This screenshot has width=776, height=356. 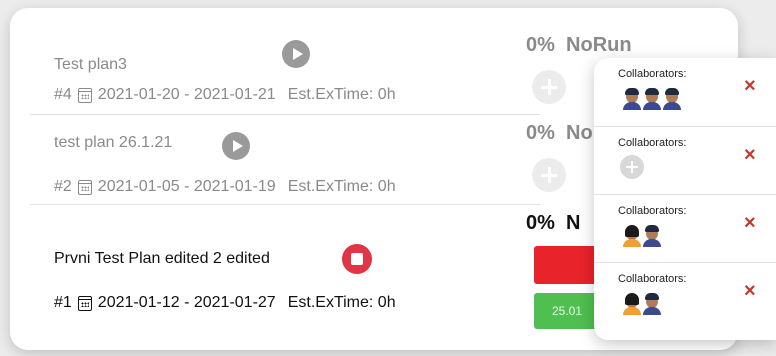 I want to click on add-collaborator-icon, so click(x=632, y=167).